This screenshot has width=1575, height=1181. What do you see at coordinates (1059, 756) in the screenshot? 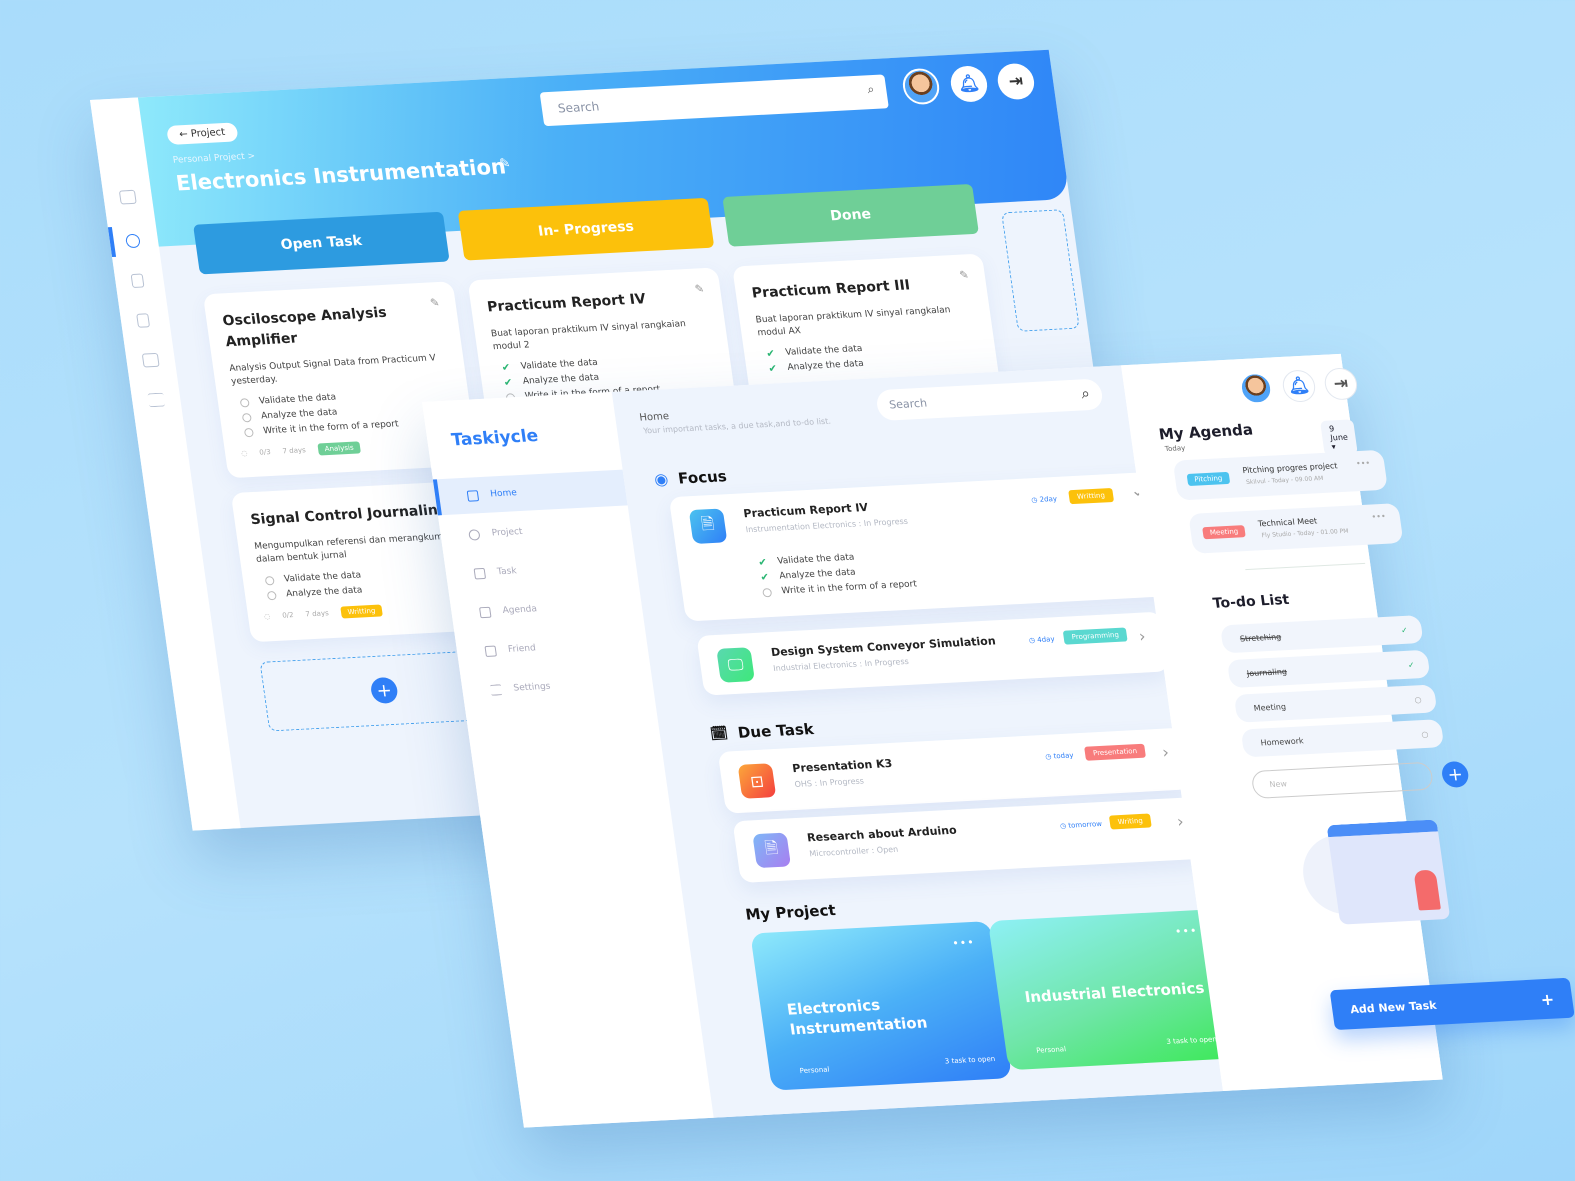
I see `due-label: ◷ today` at bounding box center [1059, 756].